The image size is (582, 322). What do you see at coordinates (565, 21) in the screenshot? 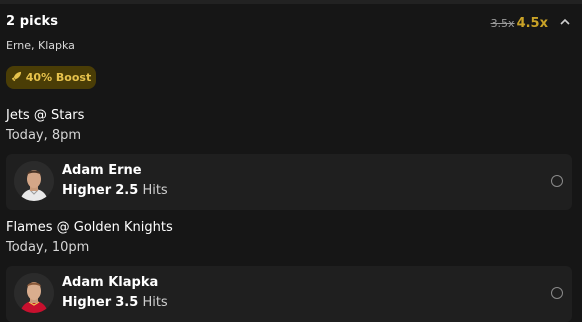
I see `chevron-up-icon` at bounding box center [565, 21].